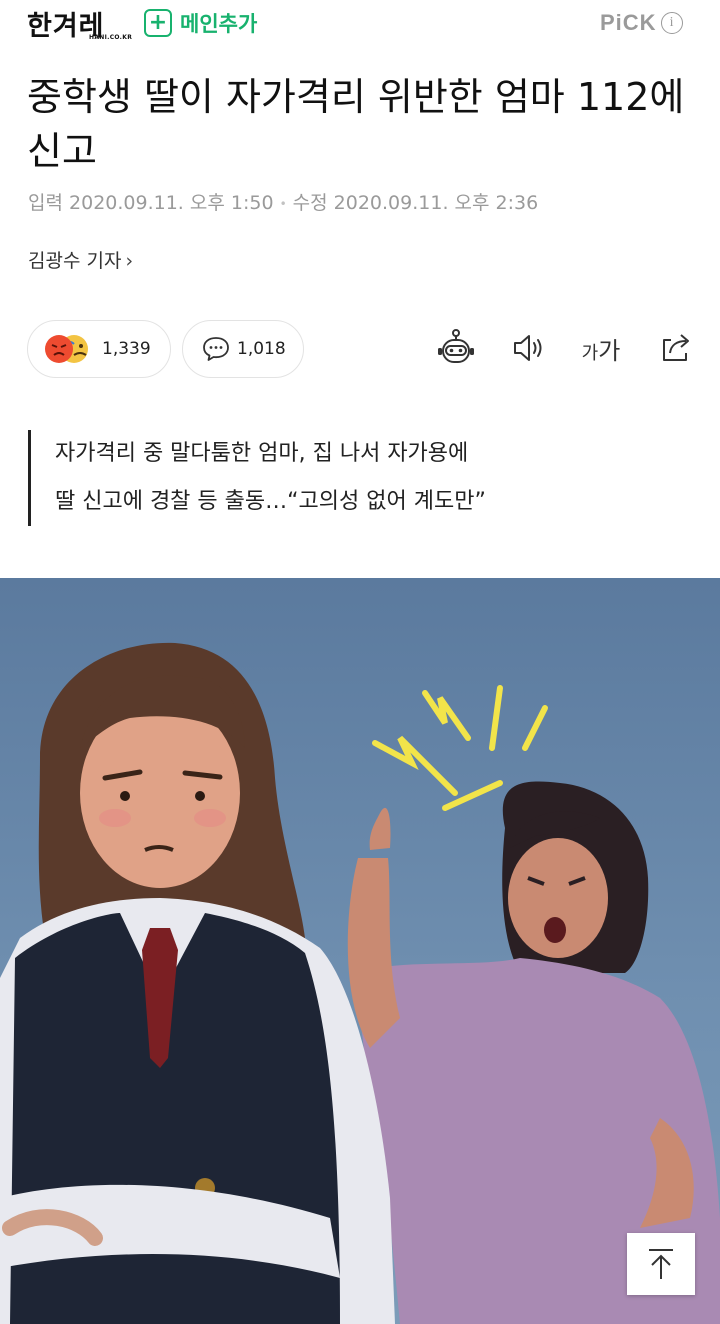 The height and width of the screenshot is (1324, 720). What do you see at coordinates (609, 350) in the screenshot?
I see `font-big-glyph: 가` at bounding box center [609, 350].